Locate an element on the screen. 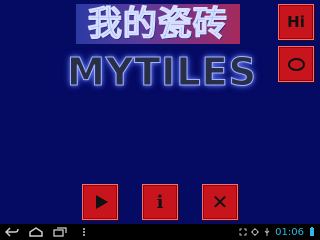  menu-icon is located at coordinates (84, 232).